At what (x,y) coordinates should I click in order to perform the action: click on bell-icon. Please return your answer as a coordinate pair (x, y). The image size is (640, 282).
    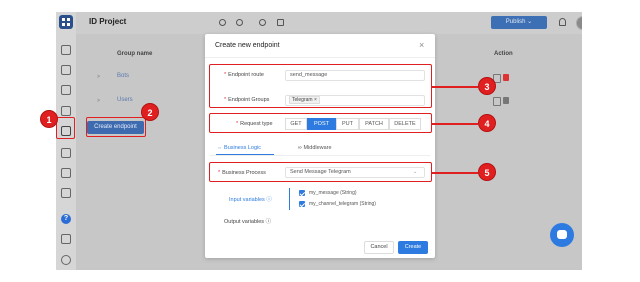
    Looking at the image, I should click on (562, 22).